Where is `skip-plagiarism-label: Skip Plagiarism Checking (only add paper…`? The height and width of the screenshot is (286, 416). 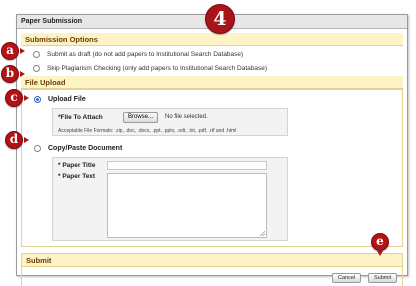 skip-plagiarism-label: Skip Plagiarism Checking (only add paper… is located at coordinates (157, 68).